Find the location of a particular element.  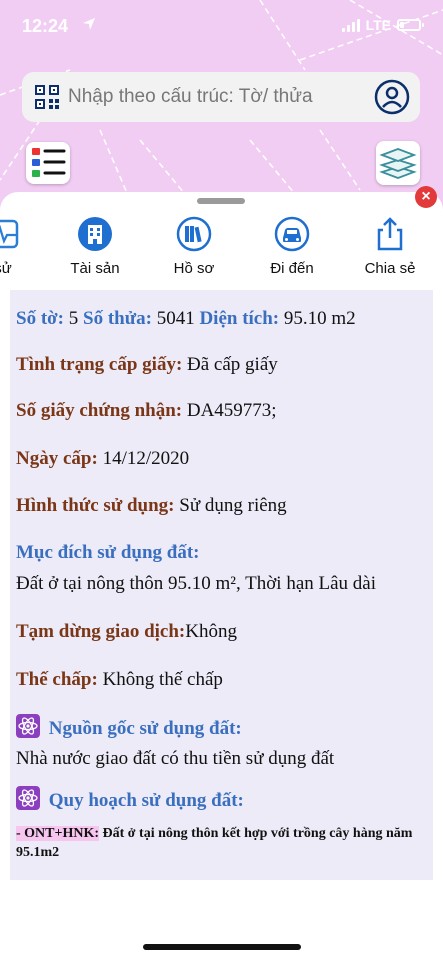

usage-form-value: Sử dụng riêng is located at coordinates (233, 505).